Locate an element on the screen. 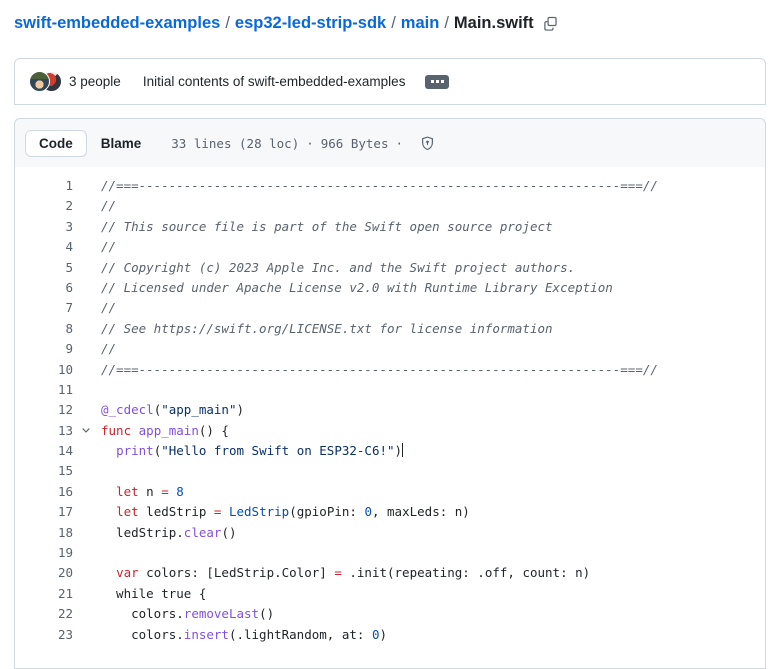 The height and width of the screenshot is (669, 775). line-number: 5 is located at coordinates (44, 268).